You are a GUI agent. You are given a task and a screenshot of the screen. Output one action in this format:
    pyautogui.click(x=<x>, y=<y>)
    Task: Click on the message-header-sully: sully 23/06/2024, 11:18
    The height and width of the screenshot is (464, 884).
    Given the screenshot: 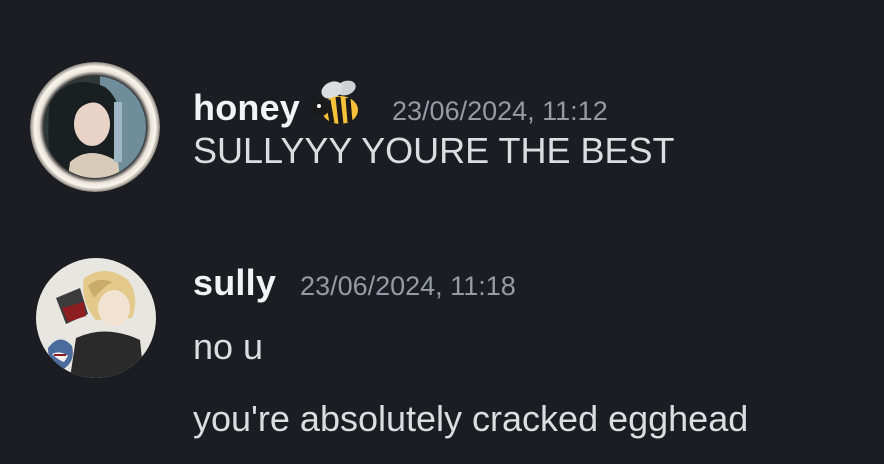 What is the action you would take?
    pyautogui.click(x=354, y=283)
    